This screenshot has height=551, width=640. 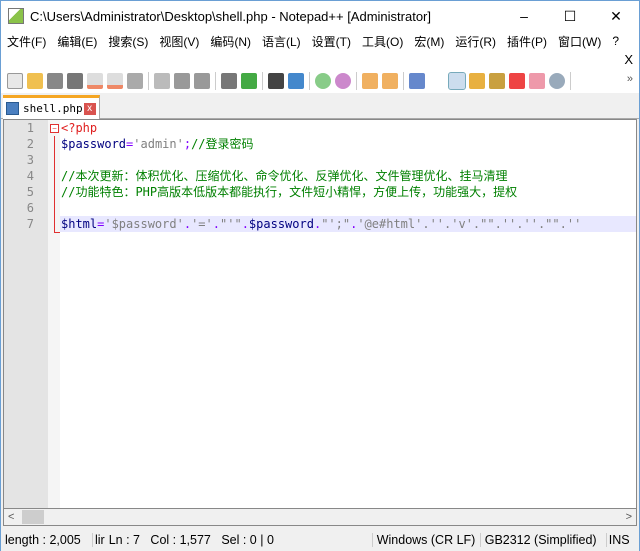 What do you see at coordinates (527, 41) in the screenshot?
I see `menu-plugins: 插件(P)` at bounding box center [527, 41].